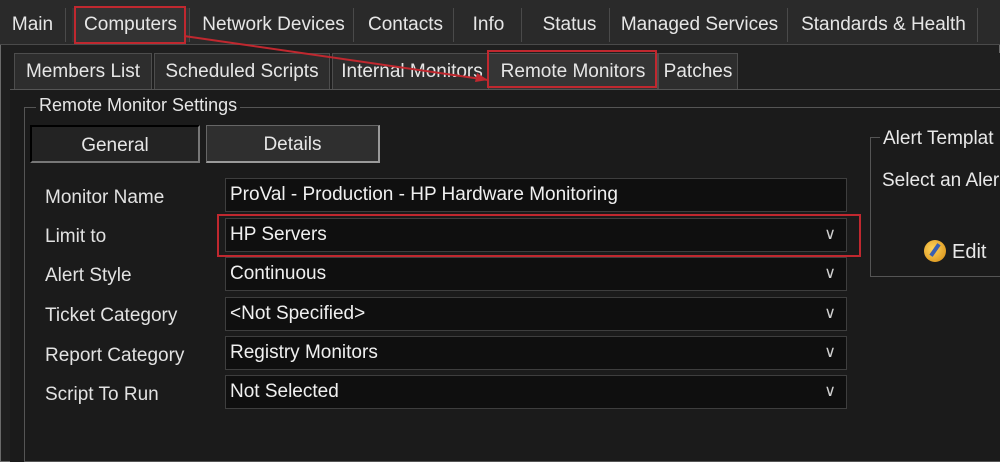 The height and width of the screenshot is (462, 1000). Describe the element at coordinates (941, 180) in the screenshot. I see `alert-template-select-text: Select an Aler` at that location.